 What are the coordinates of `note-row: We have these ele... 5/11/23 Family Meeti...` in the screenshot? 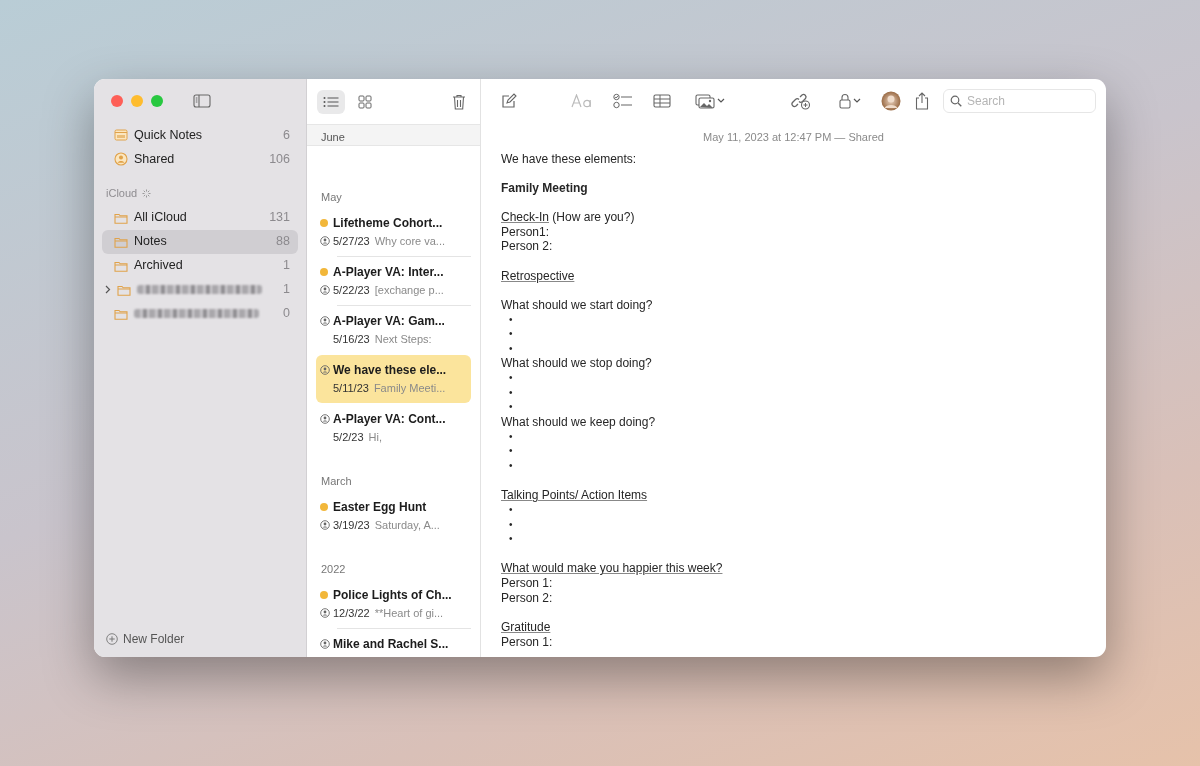 It's located at (393, 379).